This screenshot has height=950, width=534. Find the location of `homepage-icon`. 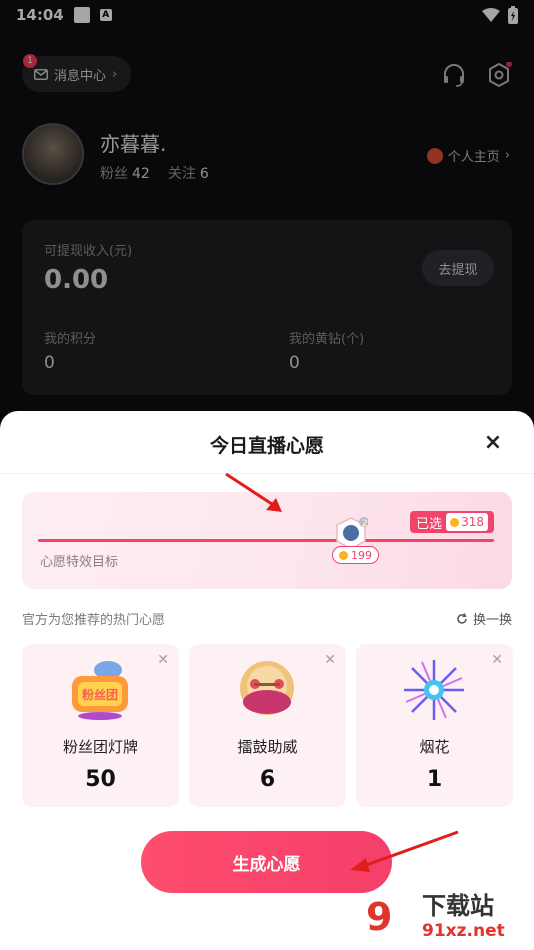

homepage-icon is located at coordinates (434, 155).